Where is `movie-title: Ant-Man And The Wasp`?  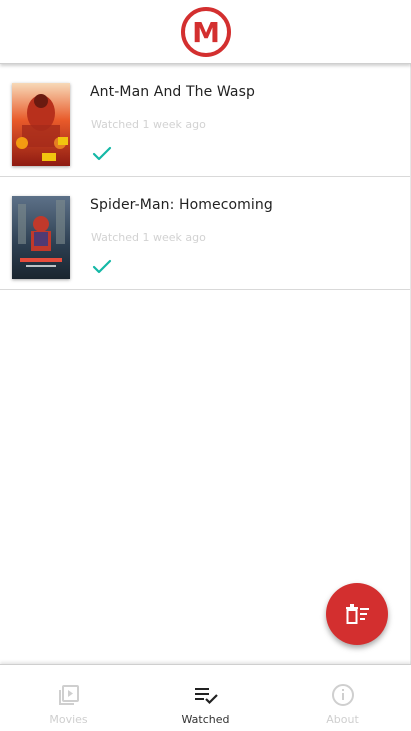
movie-title: Ant-Man And The Wasp is located at coordinates (172, 92).